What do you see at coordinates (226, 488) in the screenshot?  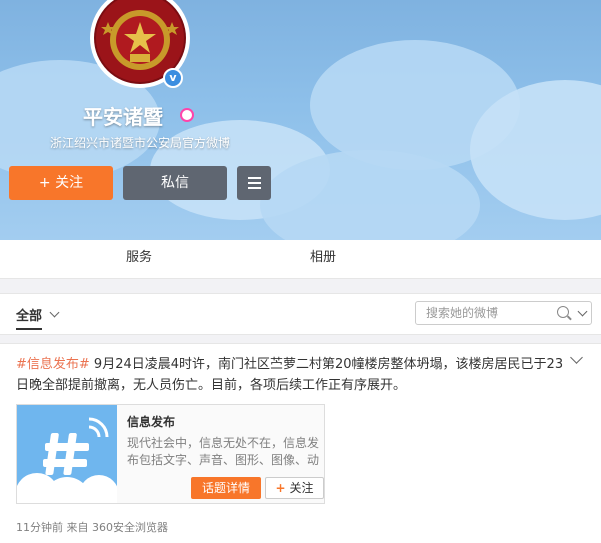 I see `topic-detail-button: 话题详情` at bounding box center [226, 488].